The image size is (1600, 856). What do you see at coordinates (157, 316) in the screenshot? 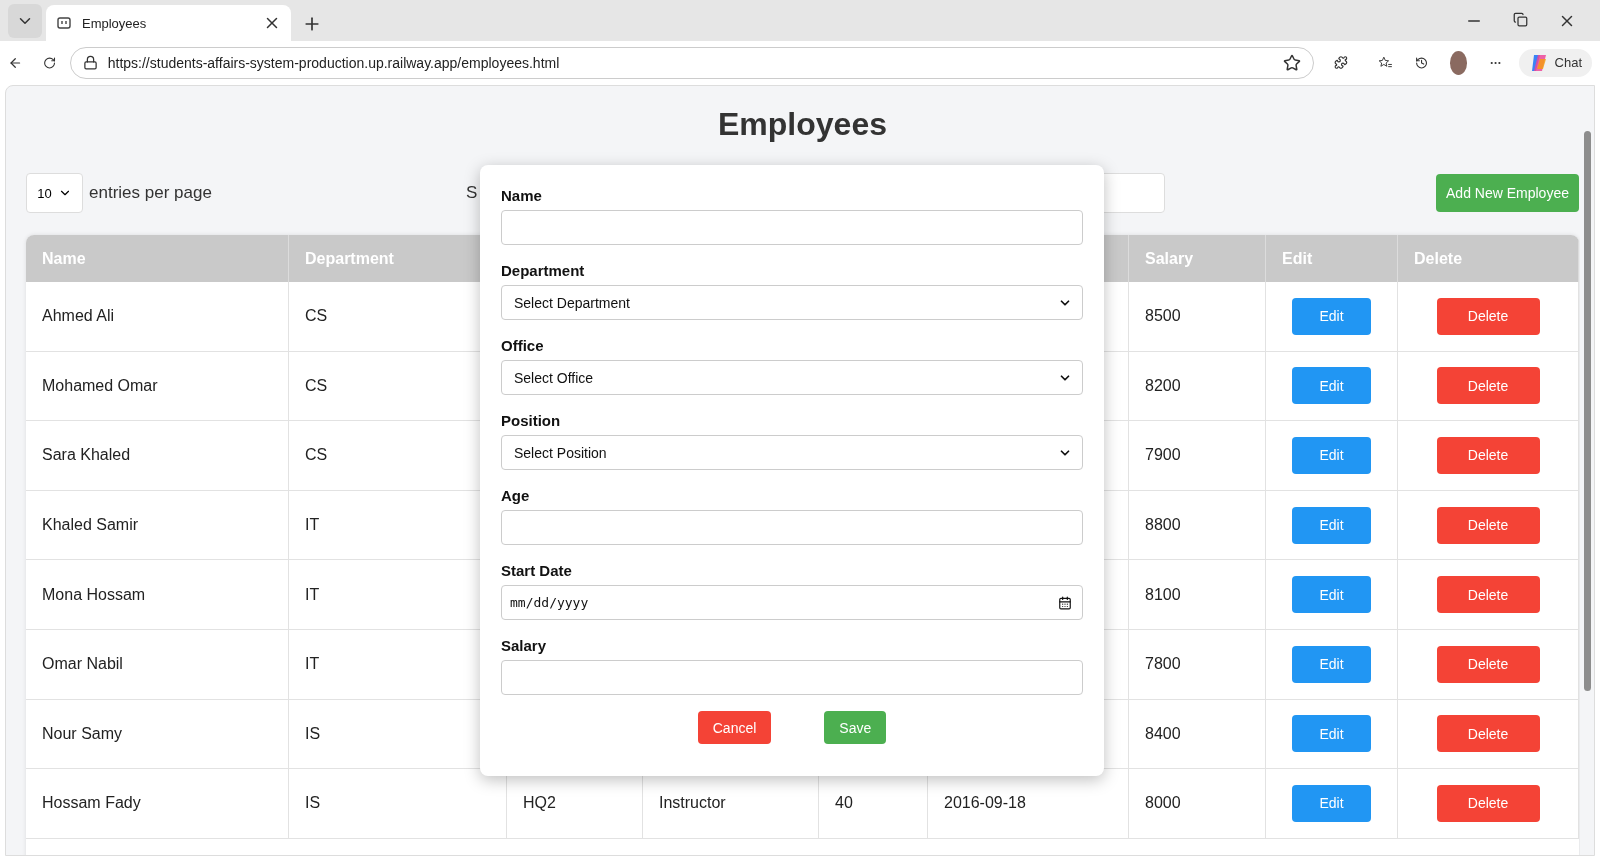
I see `table-cell: Ahmed Ali` at bounding box center [157, 316].